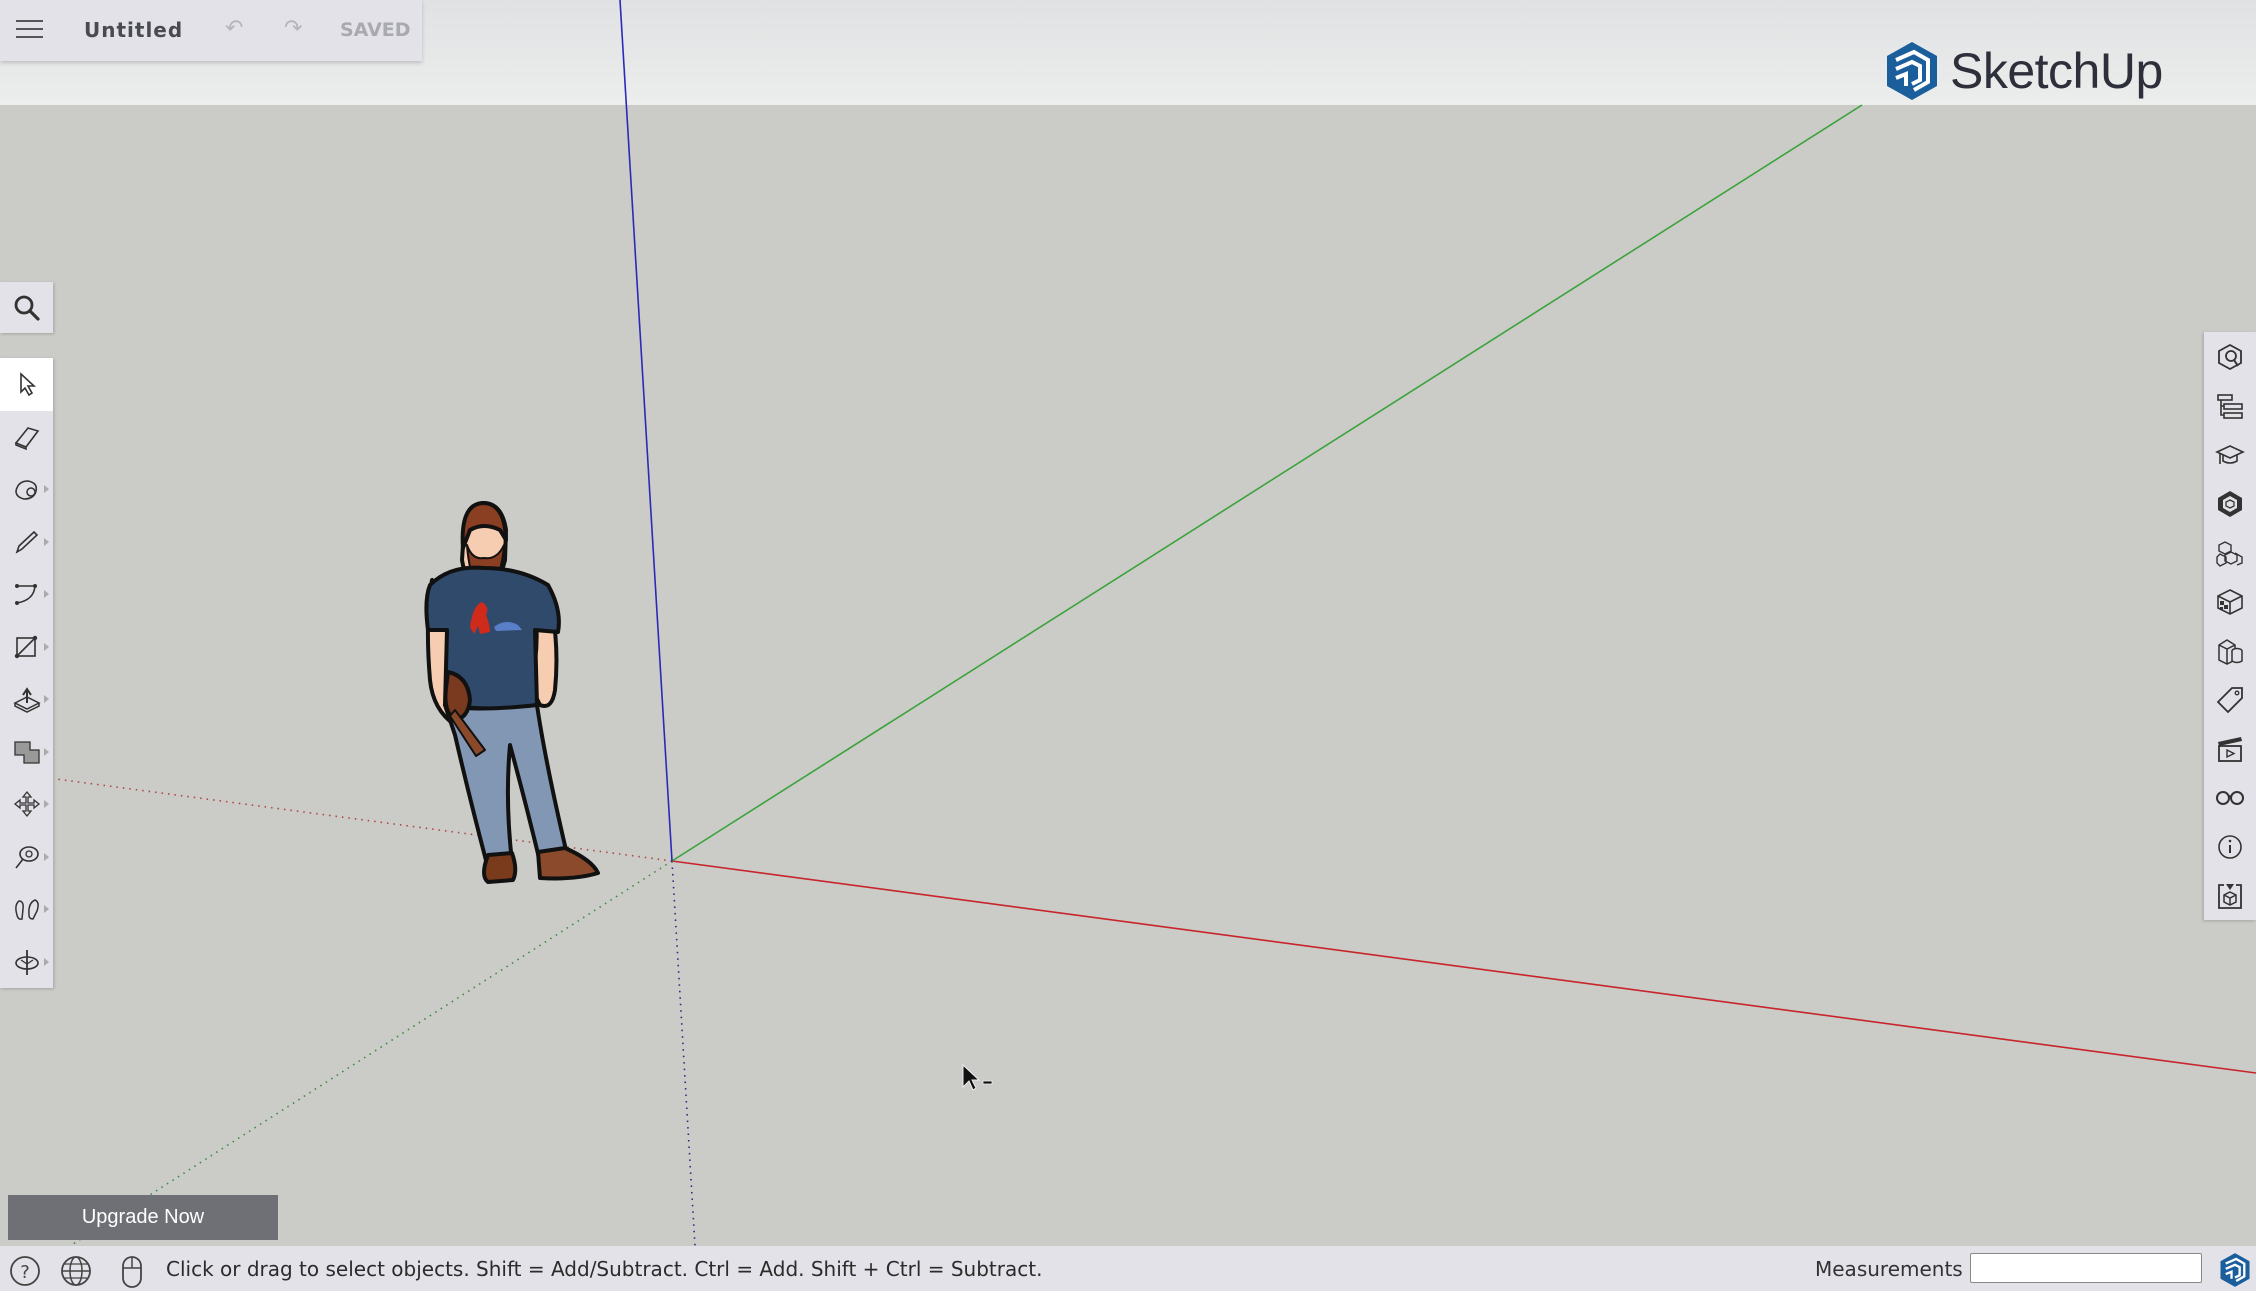 This screenshot has height=1291, width=2256. I want to click on mouse-cursor-icon, so click(977, 1077).